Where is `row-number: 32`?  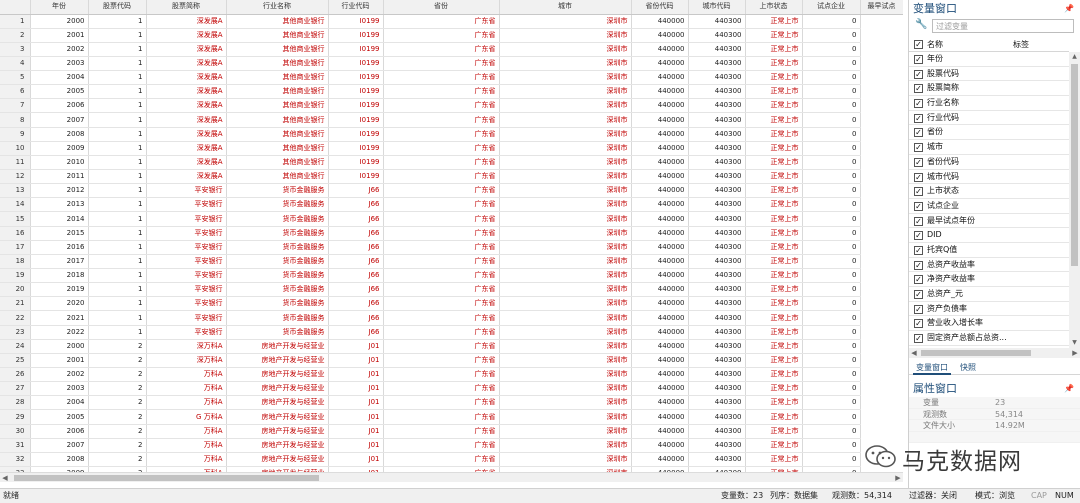
row-number: 32 is located at coordinates (15, 460).